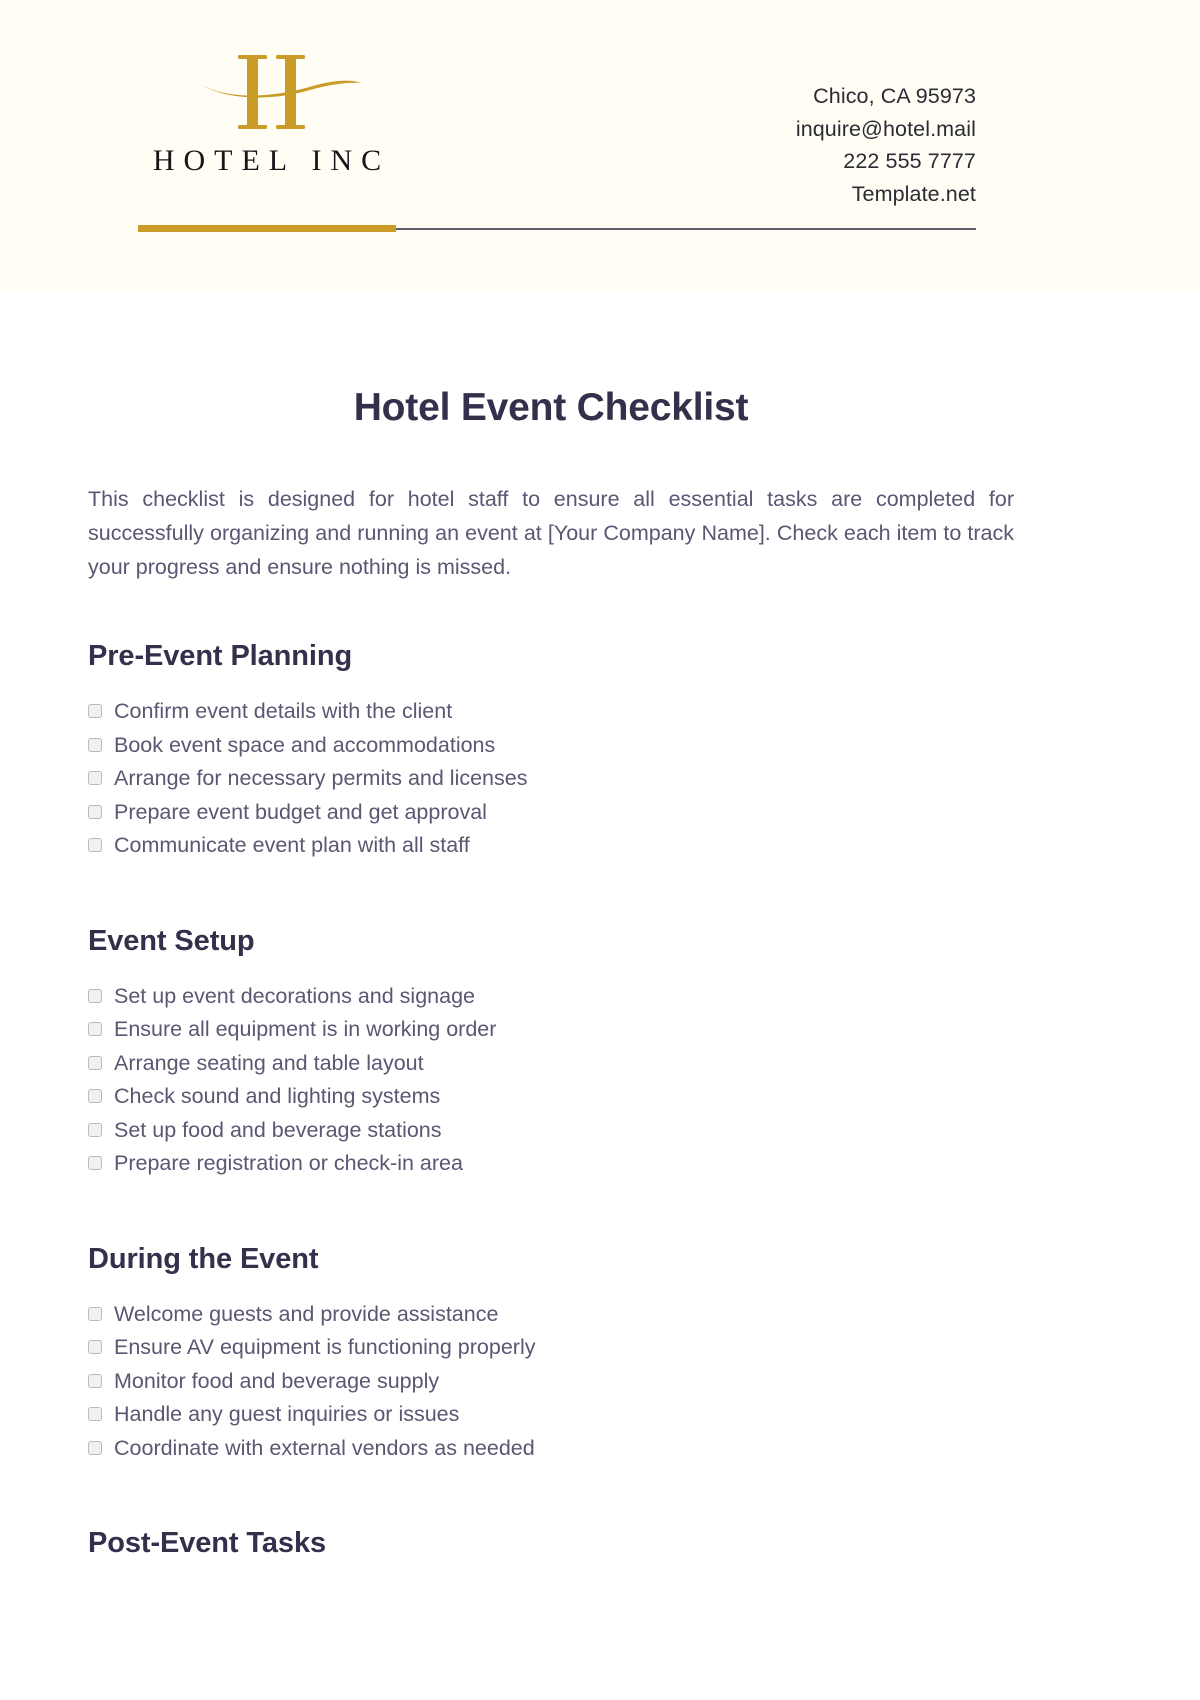  I want to click on section-heading: Post-Event Tasks, so click(207, 1543).